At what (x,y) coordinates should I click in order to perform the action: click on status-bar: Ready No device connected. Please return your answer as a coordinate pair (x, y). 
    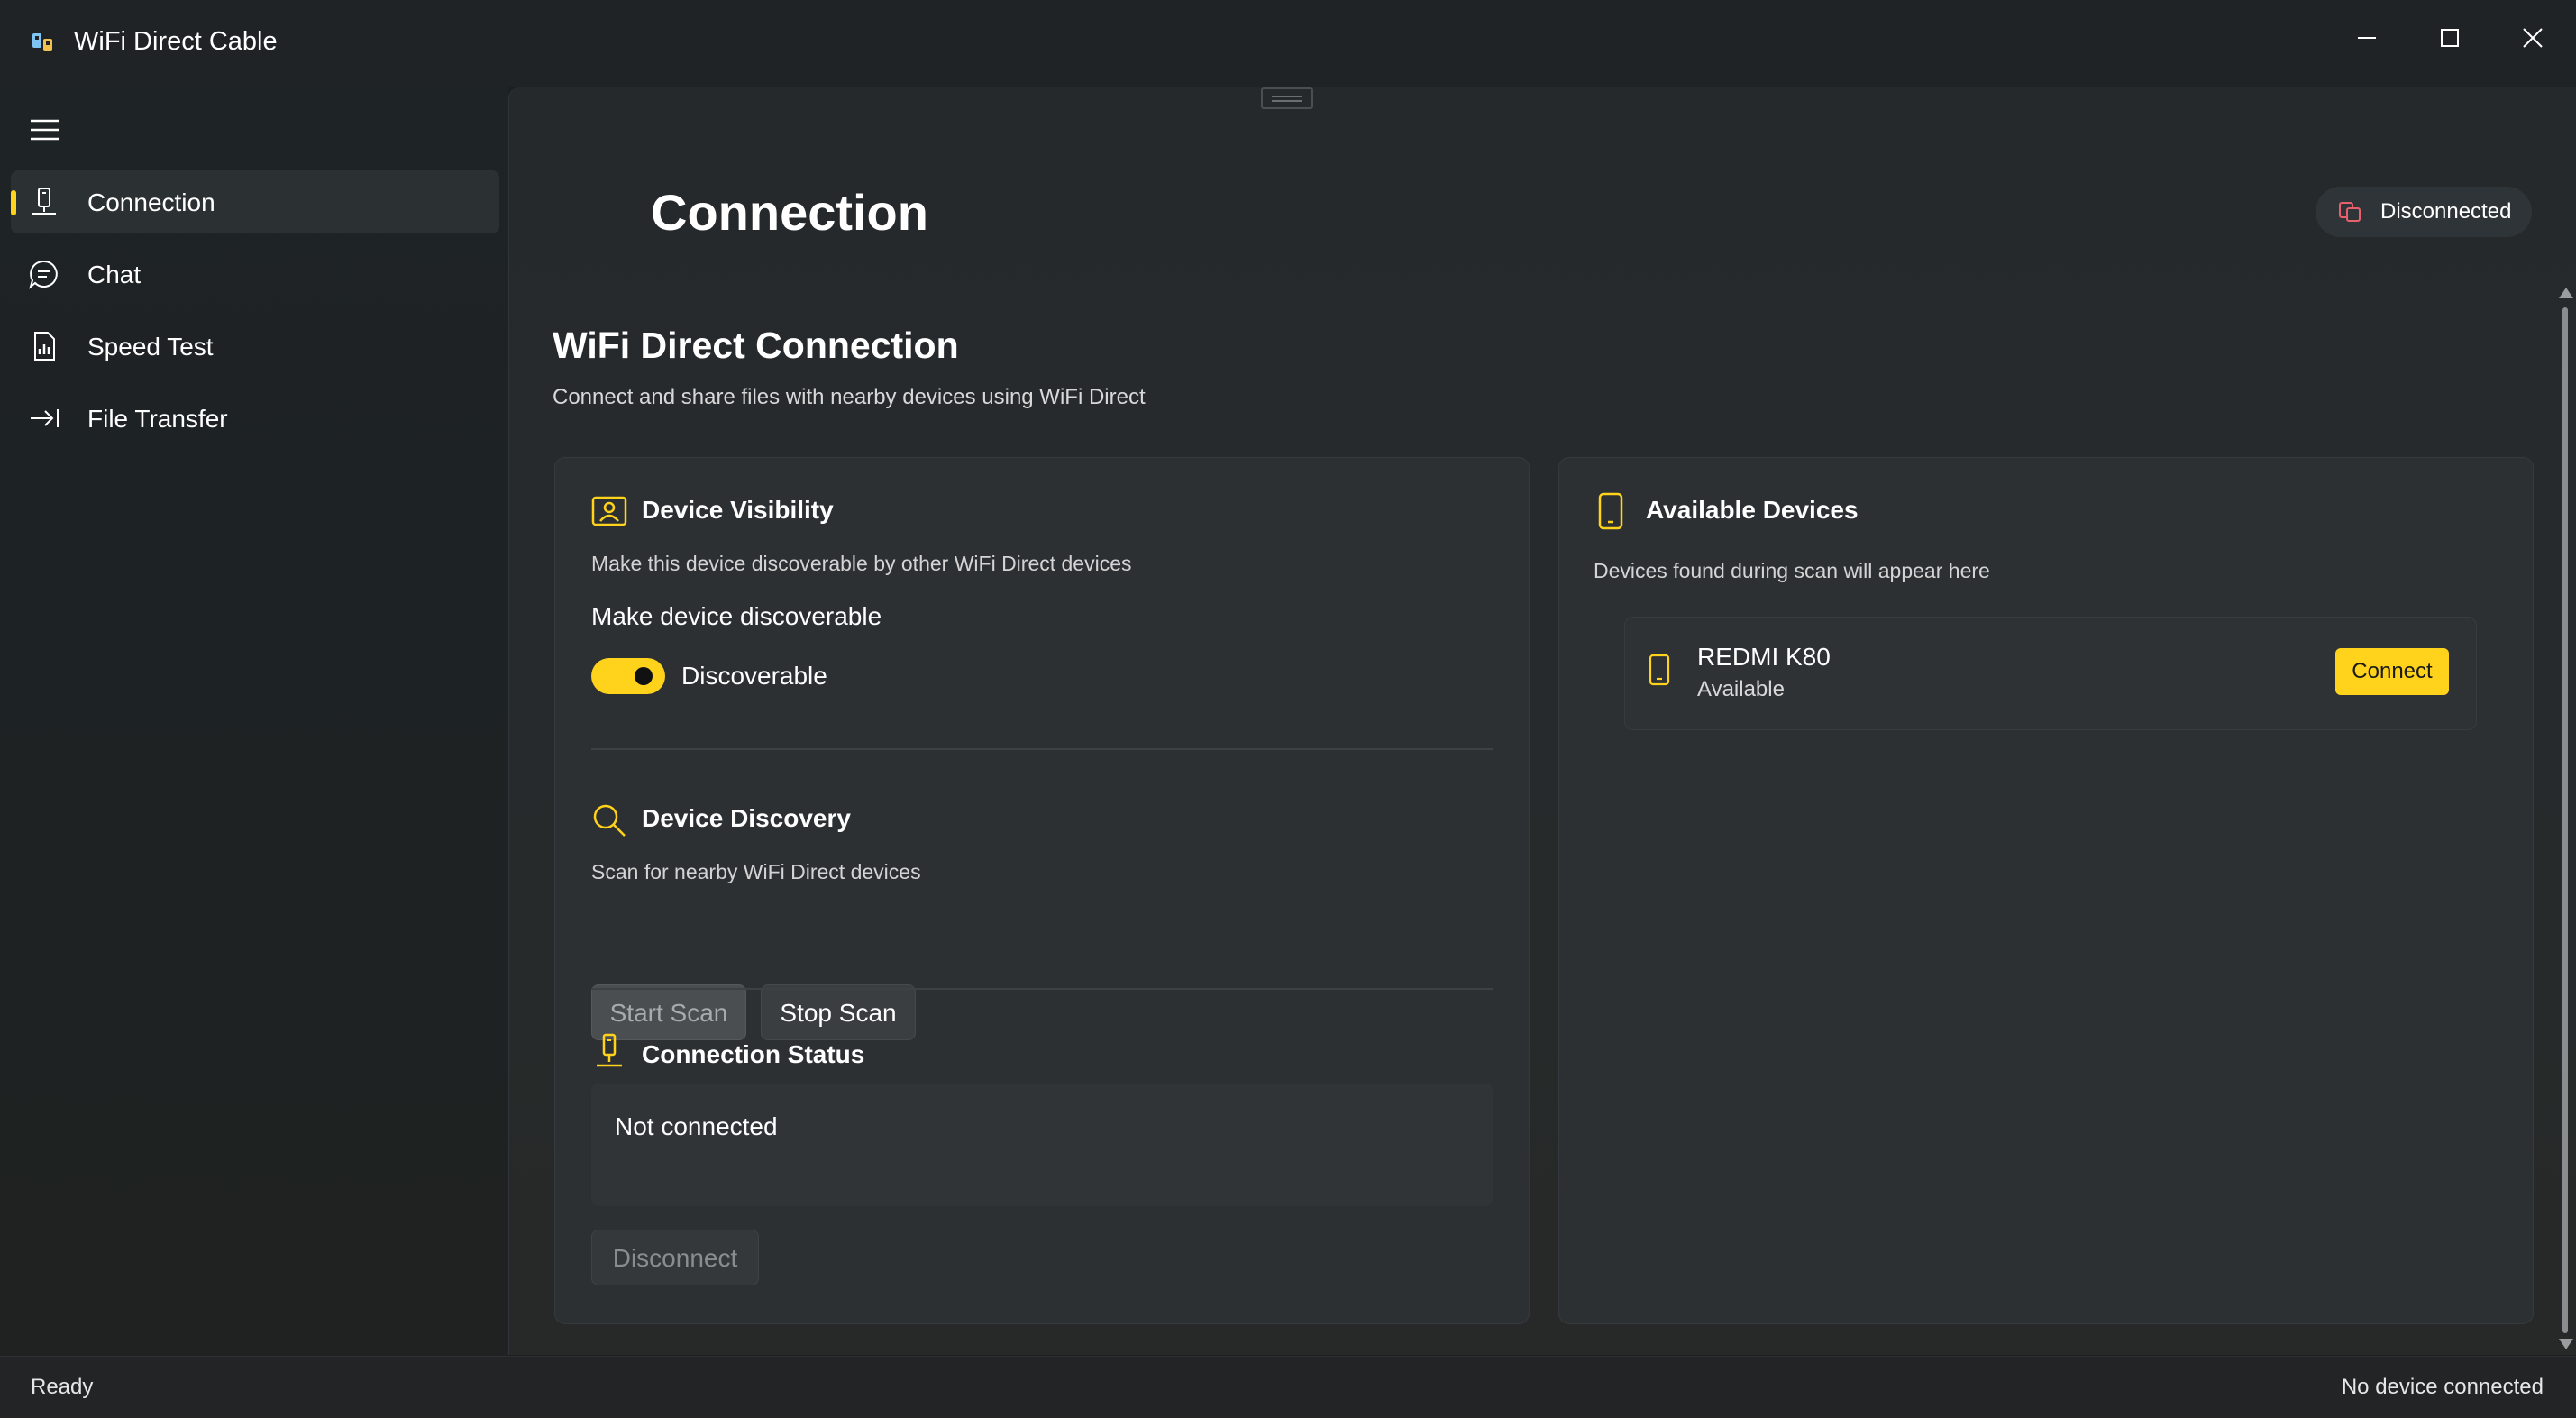
    Looking at the image, I should click on (1288, 1387).